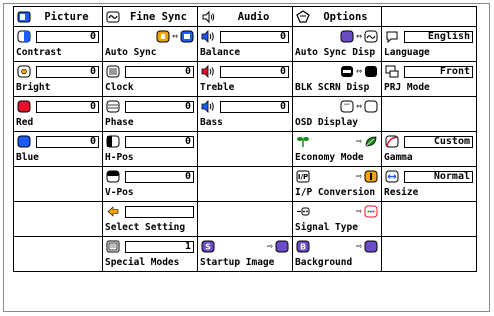 Image resolution: width=494 pixels, height=316 pixels. I want to click on signal-type-item: ⇨ Signal Type, so click(337, 219).